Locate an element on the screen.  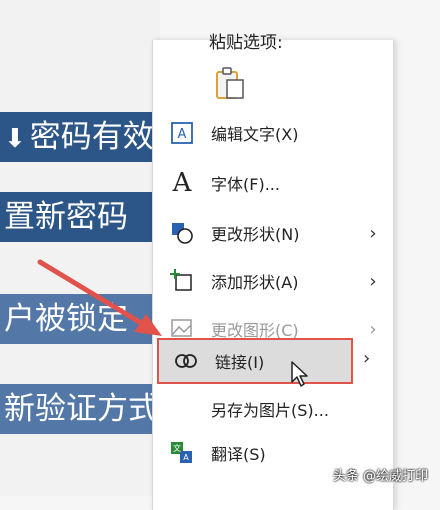
slide-row-account-locked: 户被锁定 is located at coordinates (82, 319).